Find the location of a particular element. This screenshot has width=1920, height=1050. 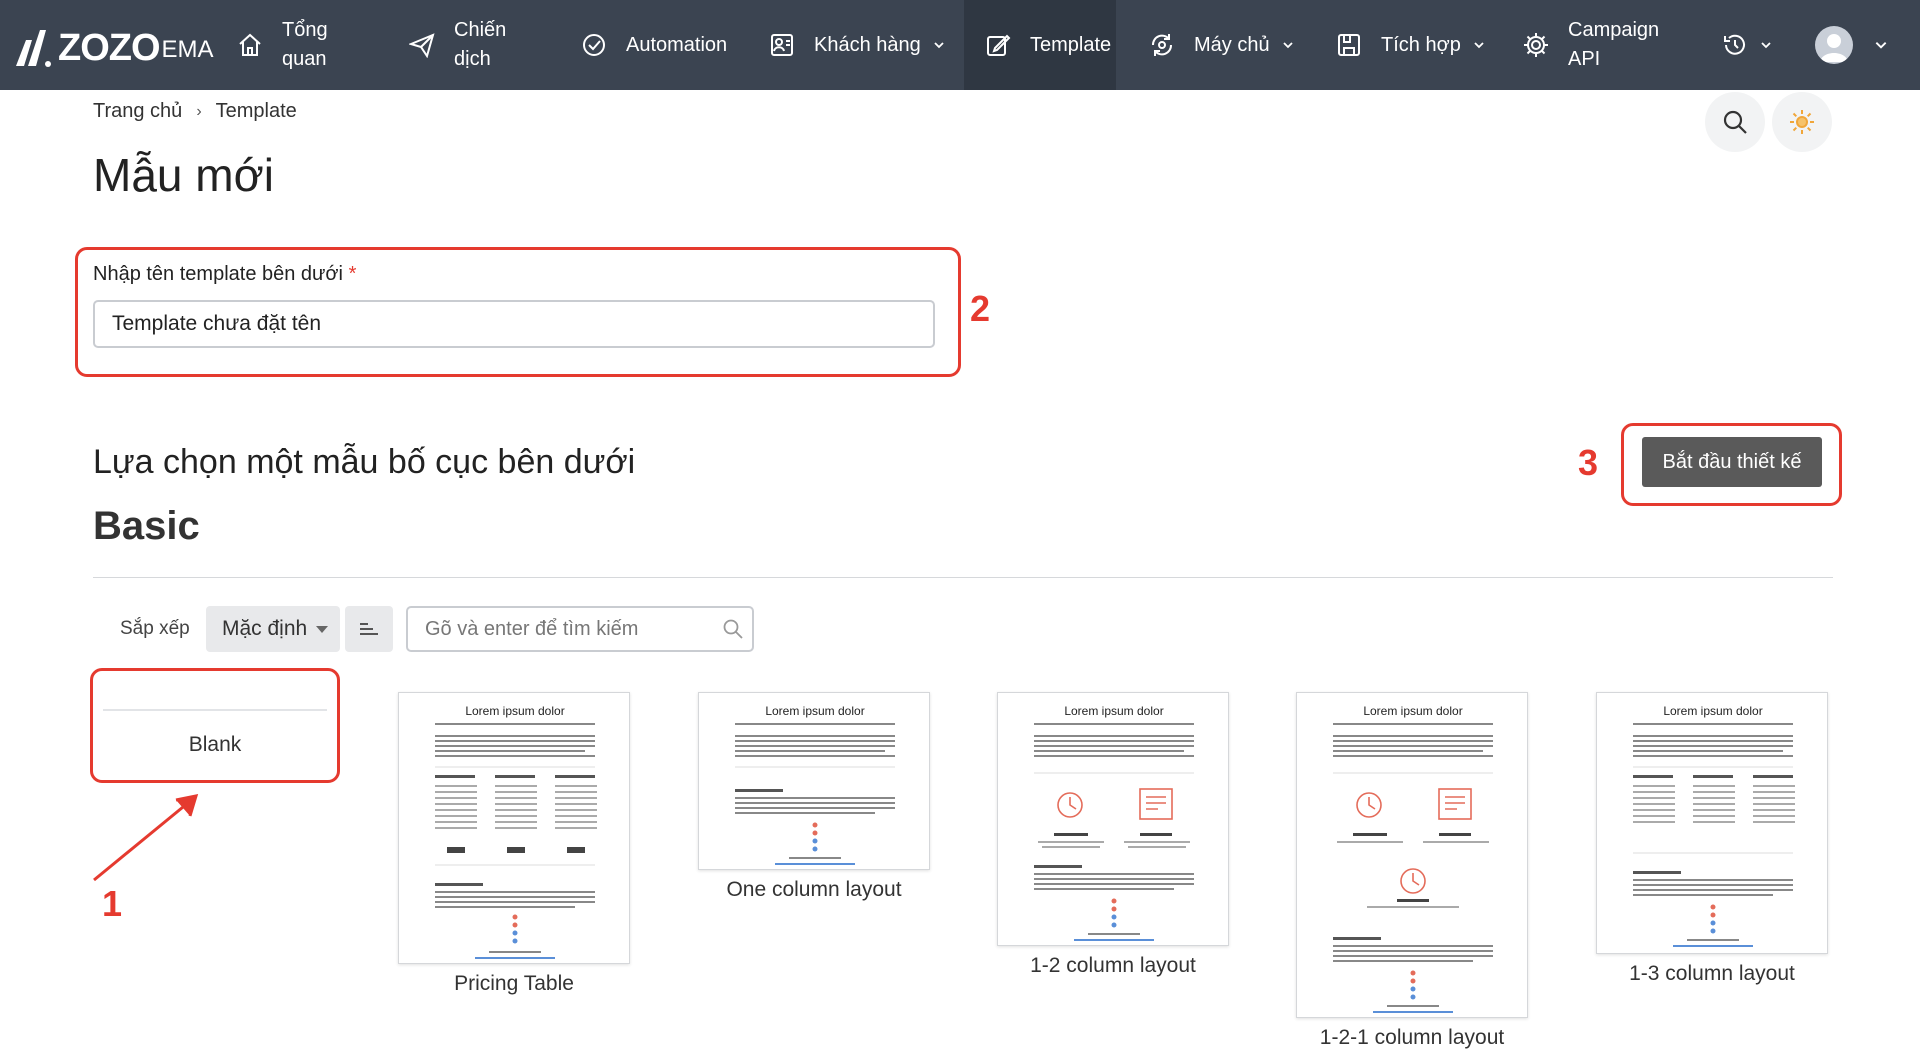

sun-icon is located at coordinates (1802, 122).